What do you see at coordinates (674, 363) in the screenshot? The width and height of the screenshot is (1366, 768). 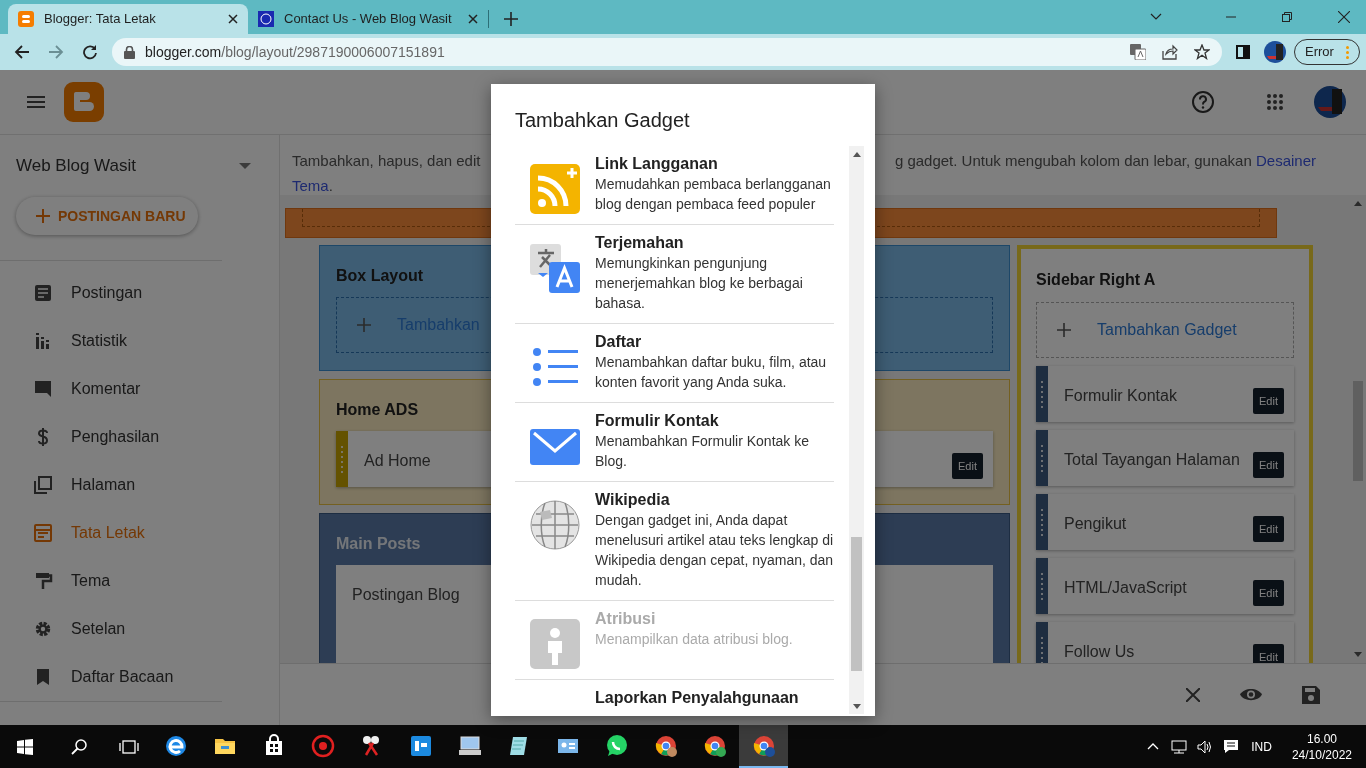 I see `gadget-option: Daftar Menambahkan daftar buku, film, atau konten favorit yang Anda suka.` at bounding box center [674, 363].